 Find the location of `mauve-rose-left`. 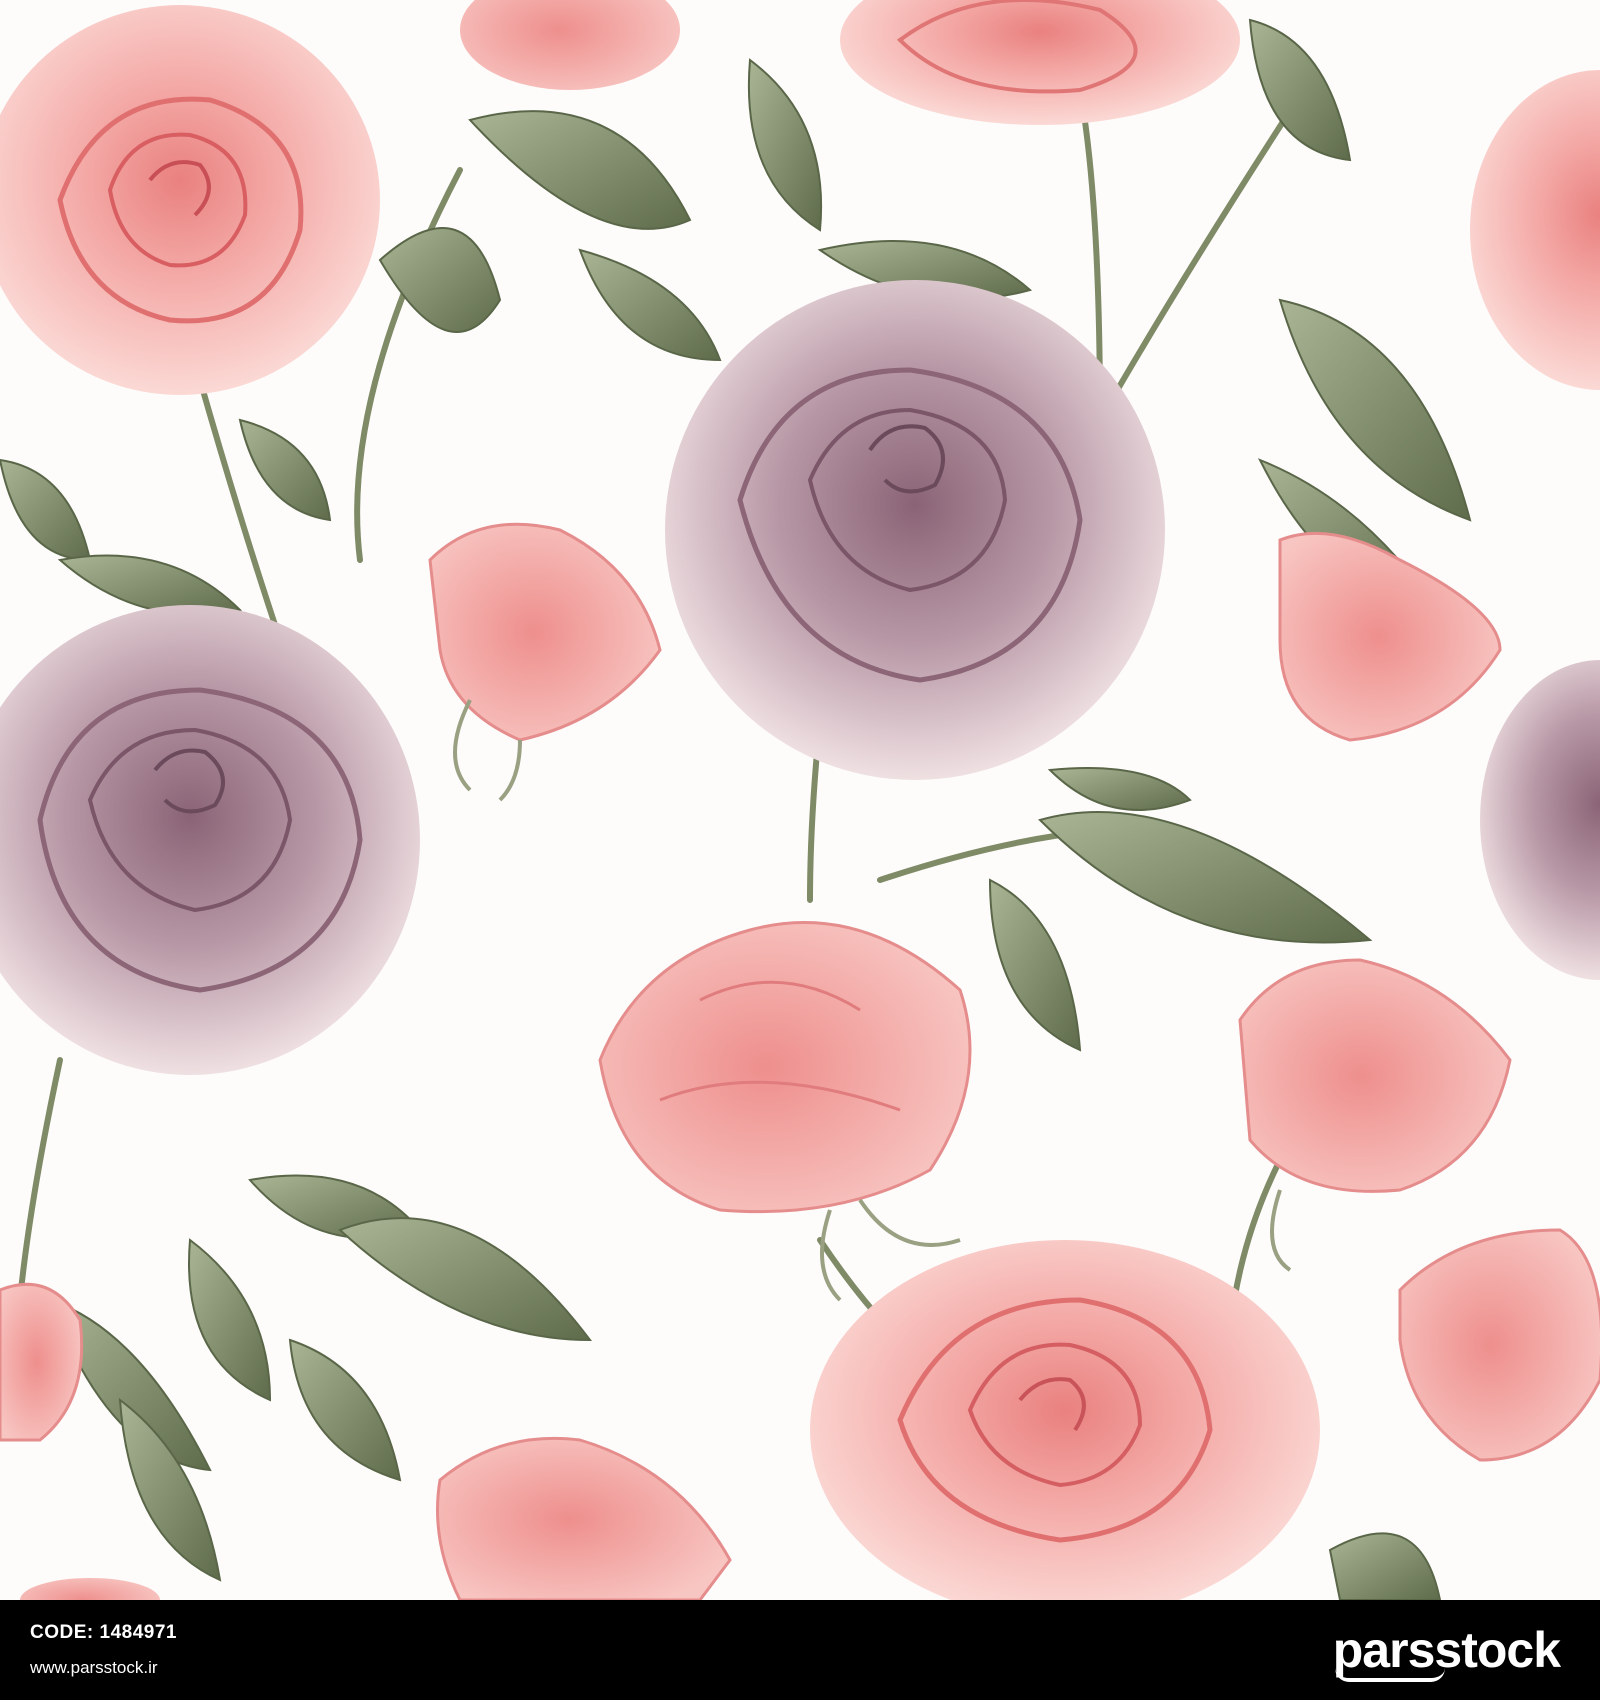

mauve-rose-left is located at coordinates (210, 840).